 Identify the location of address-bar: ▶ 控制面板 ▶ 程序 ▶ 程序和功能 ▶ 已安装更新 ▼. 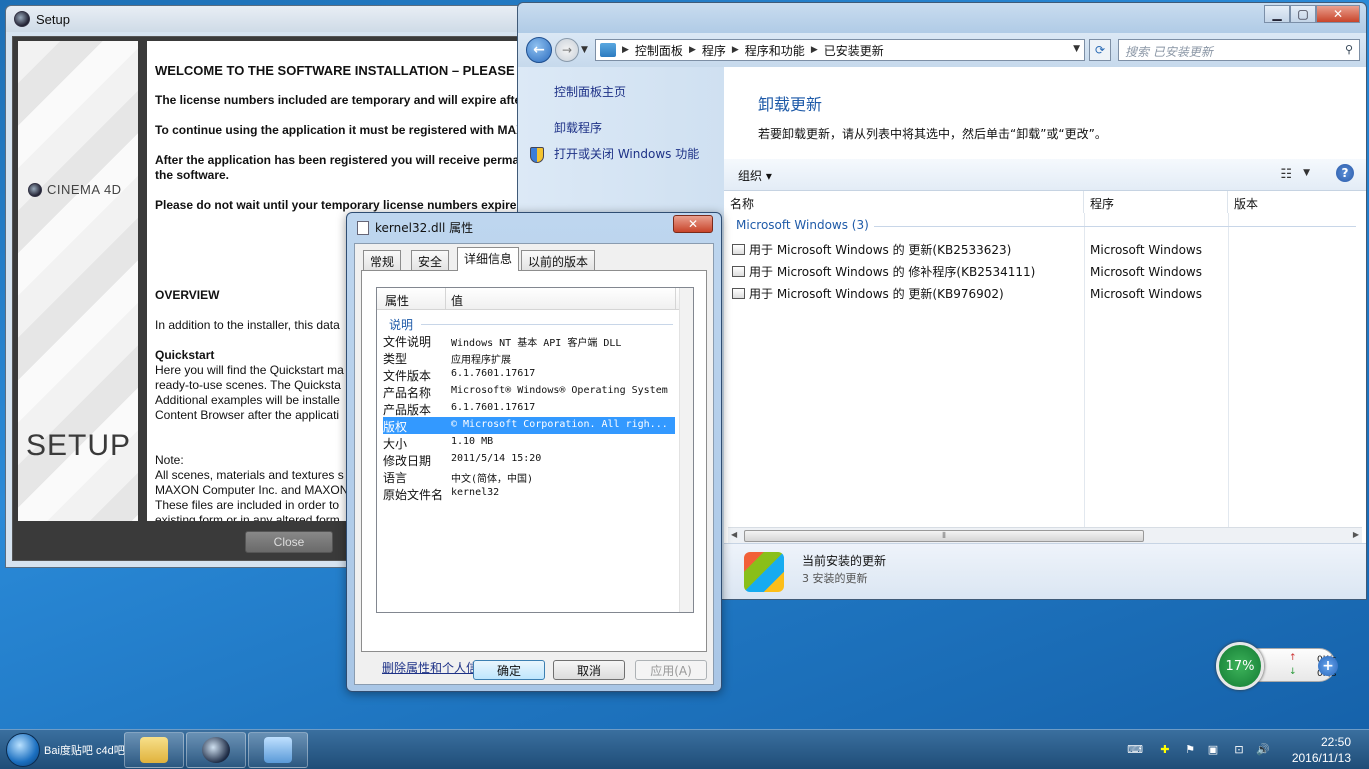
(840, 50).